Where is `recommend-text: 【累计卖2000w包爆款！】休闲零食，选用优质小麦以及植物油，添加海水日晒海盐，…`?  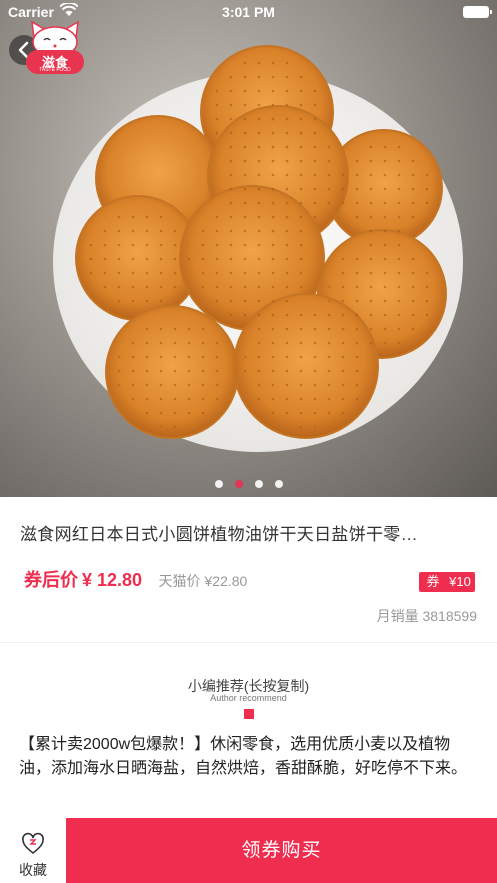
recommend-text: 【累计卖2000w包爆款！】休闲零食，选用优质小麦以及植物油，添加海水日晒海盐，… is located at coordinates (250, 757).